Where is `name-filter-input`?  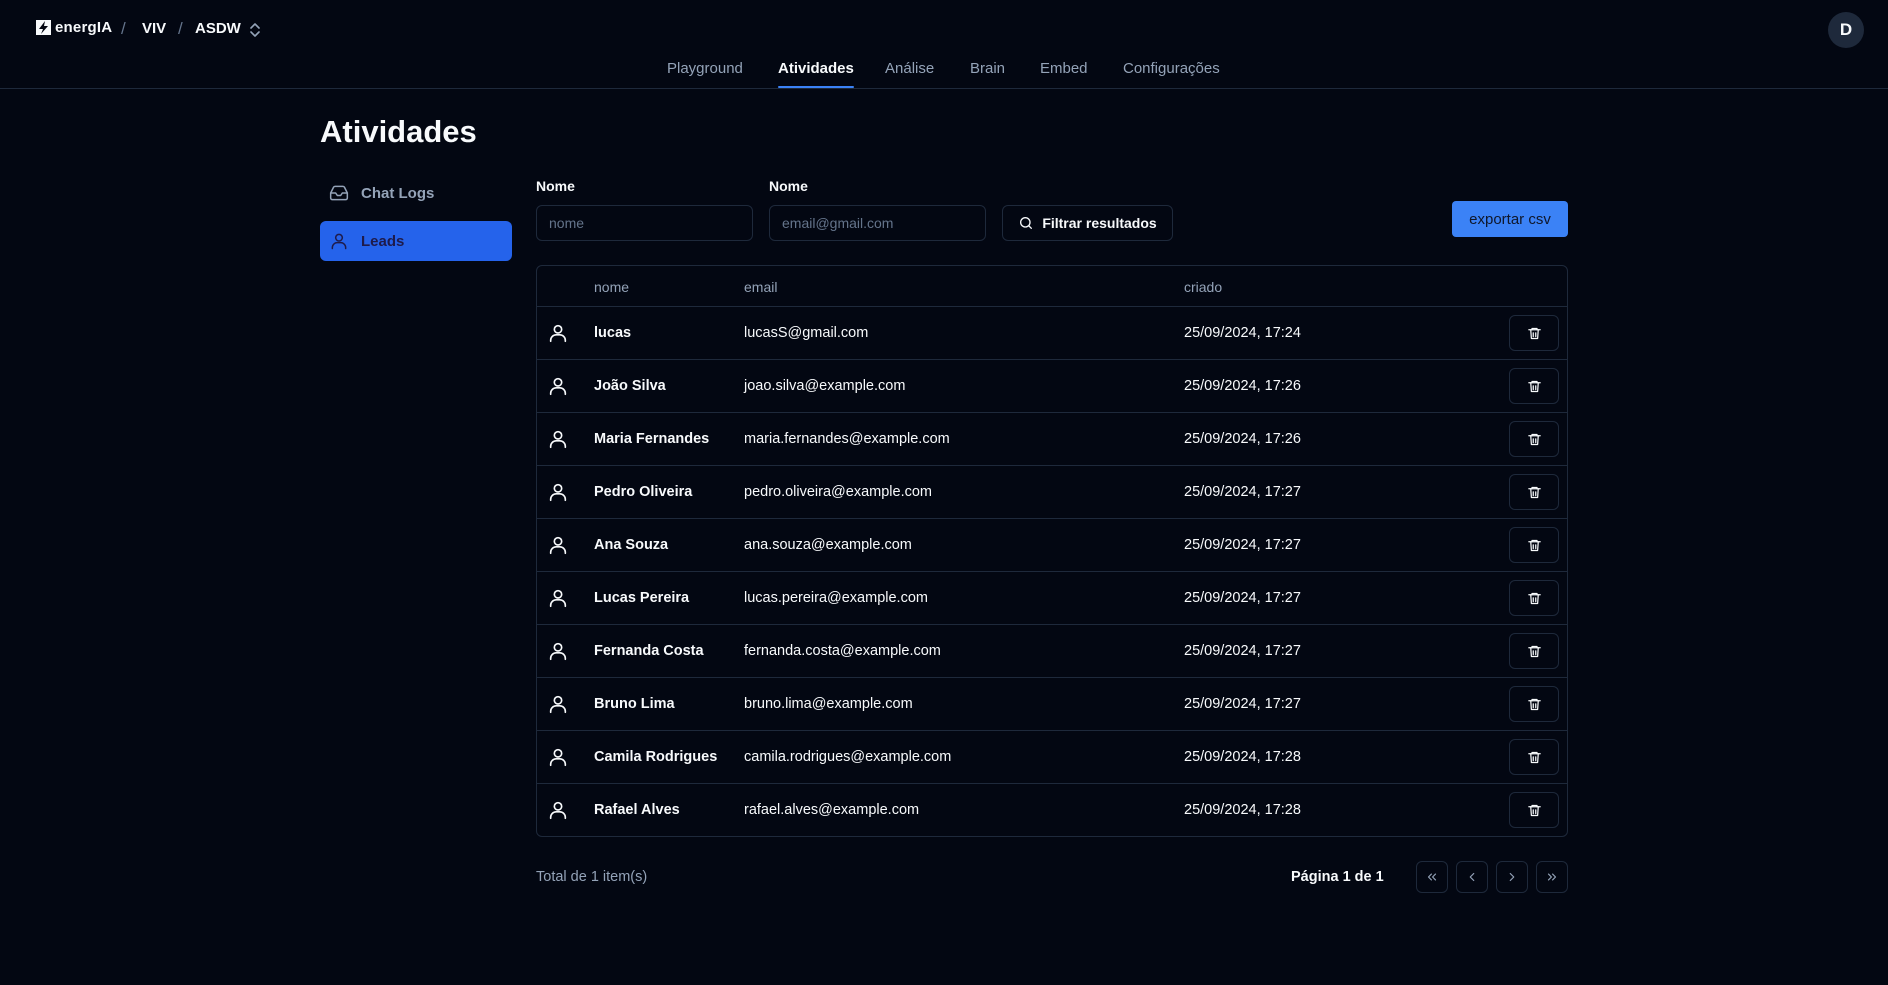 name-filter-input is located at coordinates (644, 223).